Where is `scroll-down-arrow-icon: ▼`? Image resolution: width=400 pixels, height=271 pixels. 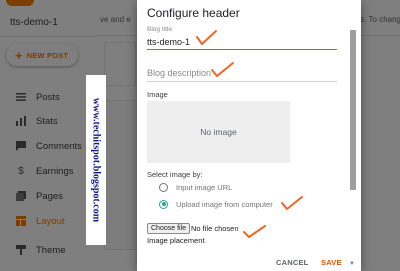 scroll-down-arrow-icon: ▼ is located at coordinates (352, 264).